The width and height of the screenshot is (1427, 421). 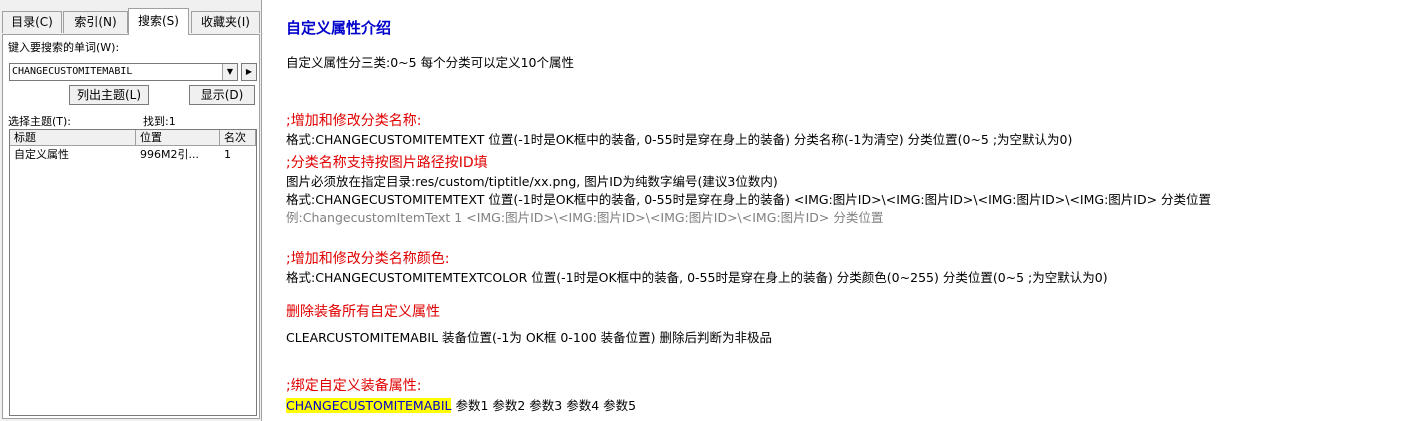 I want to click on search-prompt-label: 键入要搜索的单词(W):, so click(x=64, y=47).